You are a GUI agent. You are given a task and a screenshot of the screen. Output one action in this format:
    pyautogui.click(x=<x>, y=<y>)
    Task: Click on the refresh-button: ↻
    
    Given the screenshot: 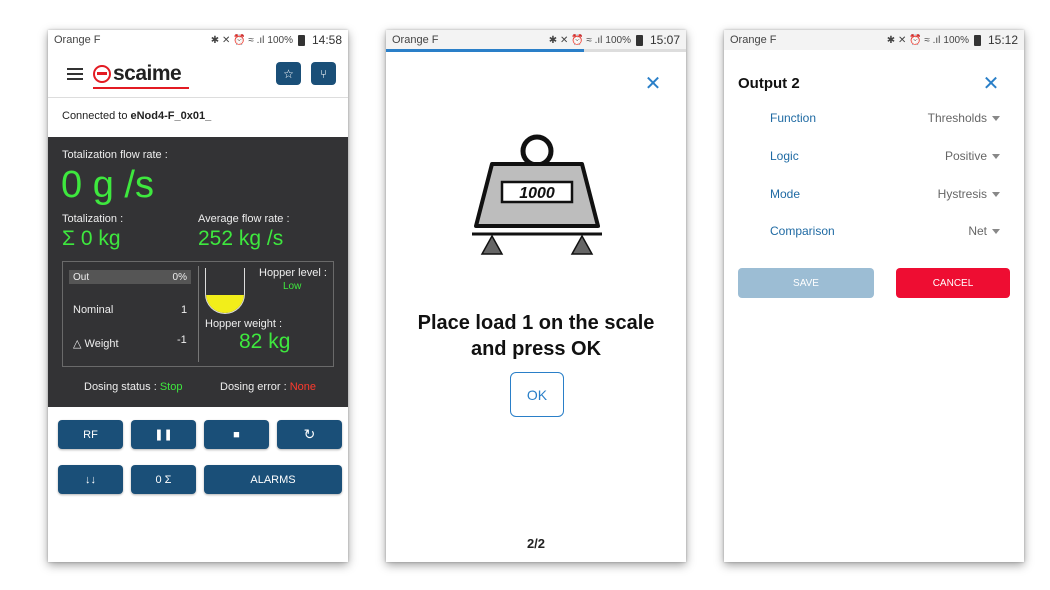 What is the action you would take?
    pyautogui.click(x=309, y=434)
    